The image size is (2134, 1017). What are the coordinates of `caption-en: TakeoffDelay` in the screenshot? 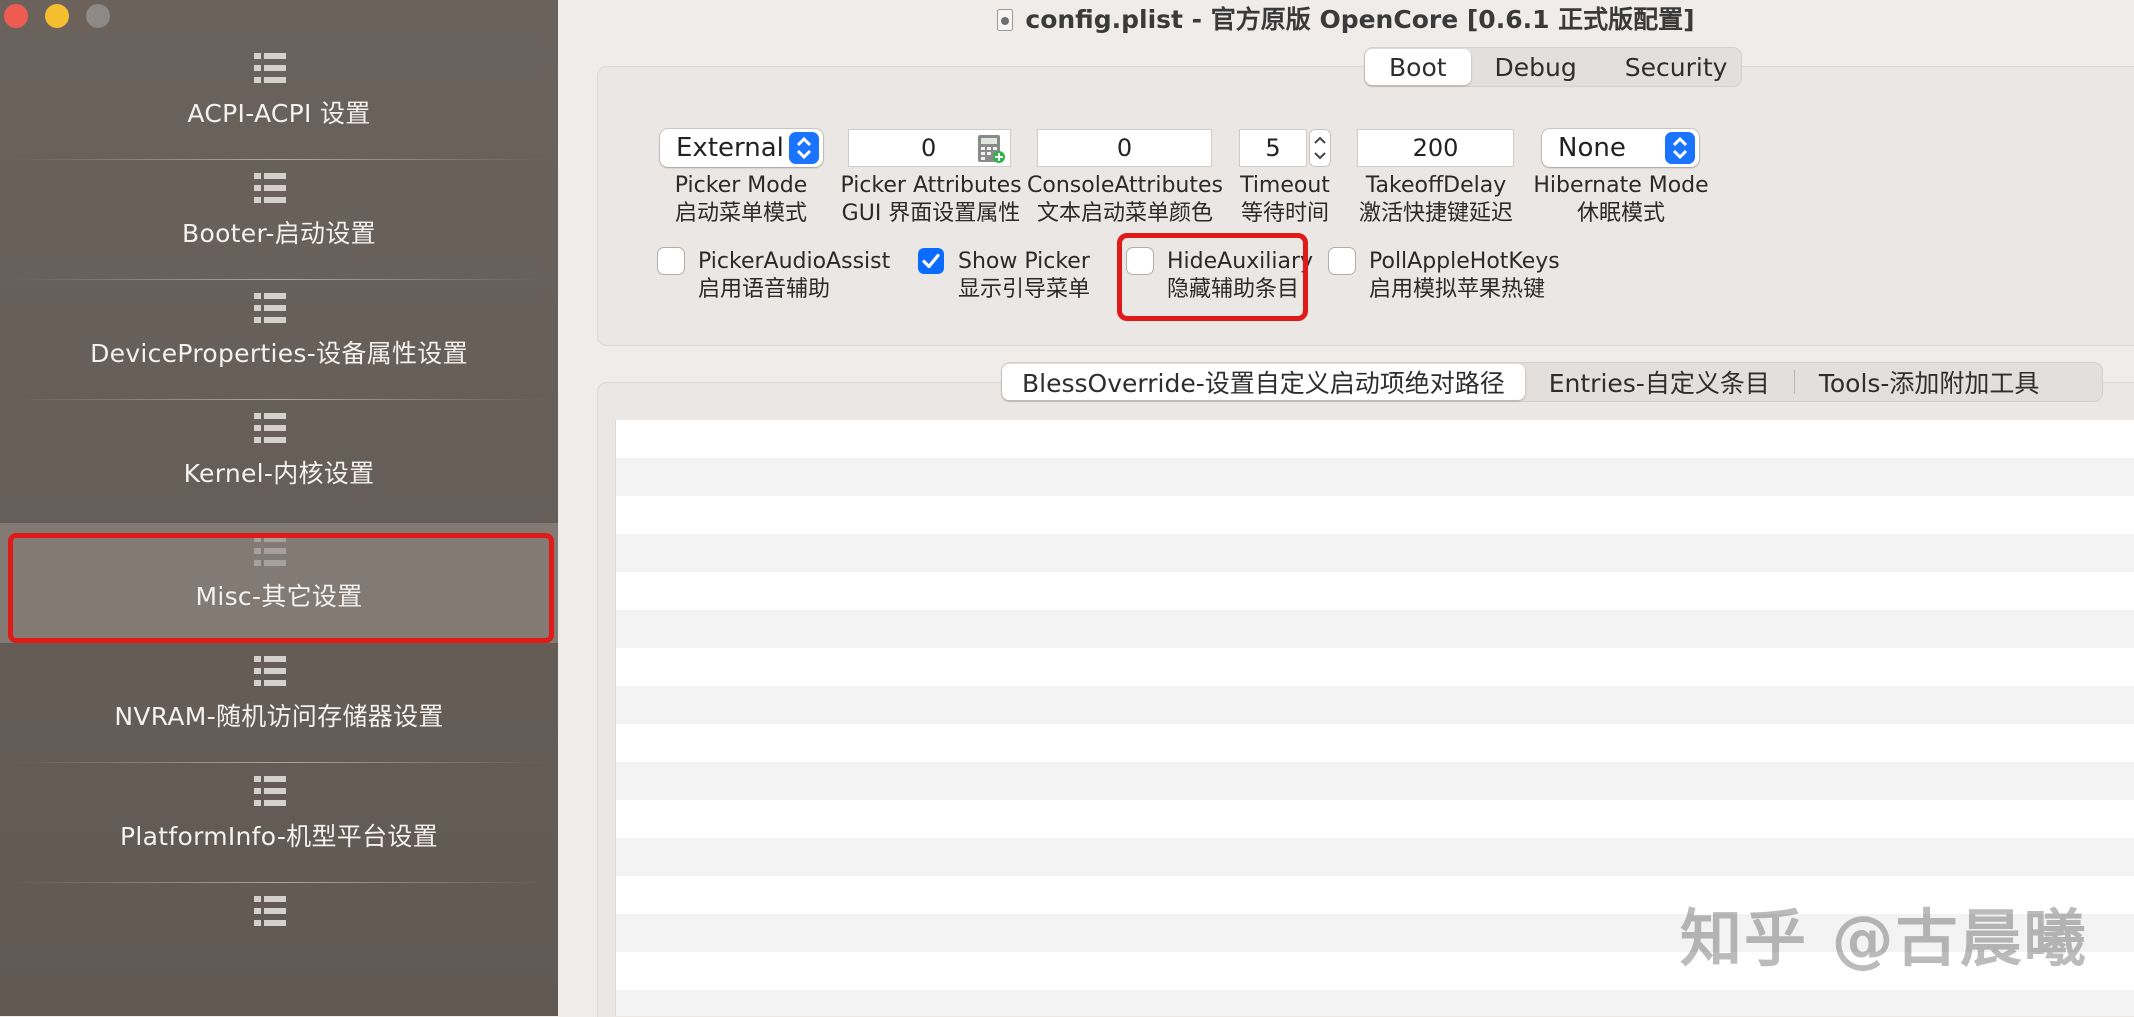 It's located at (1436, 185).